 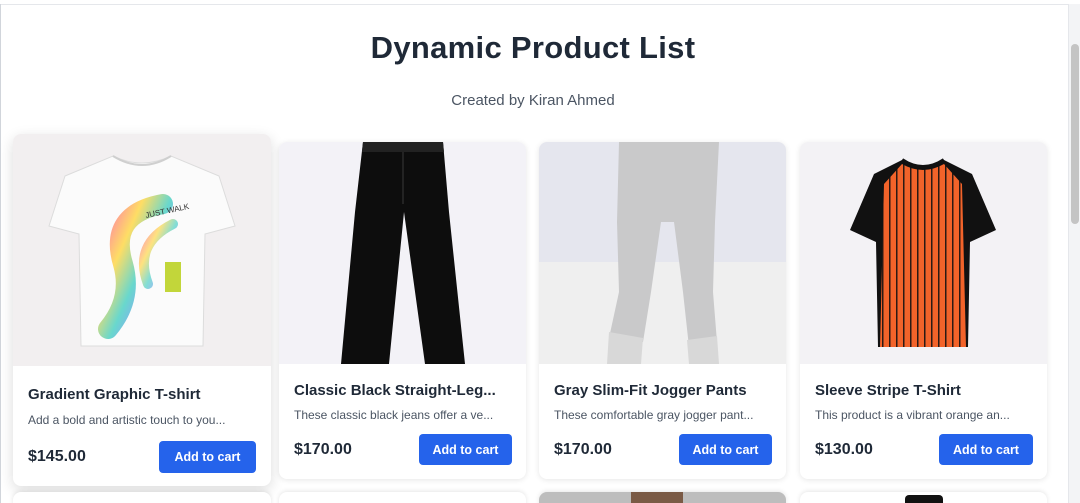 I want to click on product-name: Gradient Graphic T-shirt, so click(x=114, y=394).